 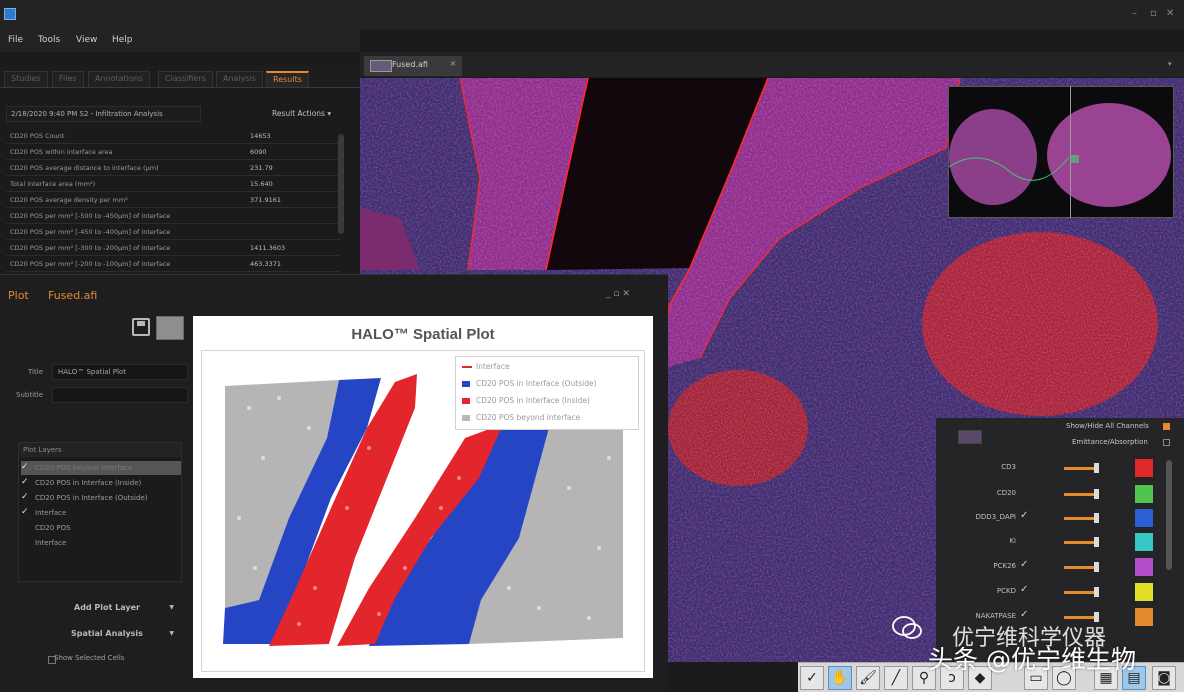 What do you see at coordinates (15, 40) in the screenshot?
I see `menu-file: File` at bounding box center [15, 40].